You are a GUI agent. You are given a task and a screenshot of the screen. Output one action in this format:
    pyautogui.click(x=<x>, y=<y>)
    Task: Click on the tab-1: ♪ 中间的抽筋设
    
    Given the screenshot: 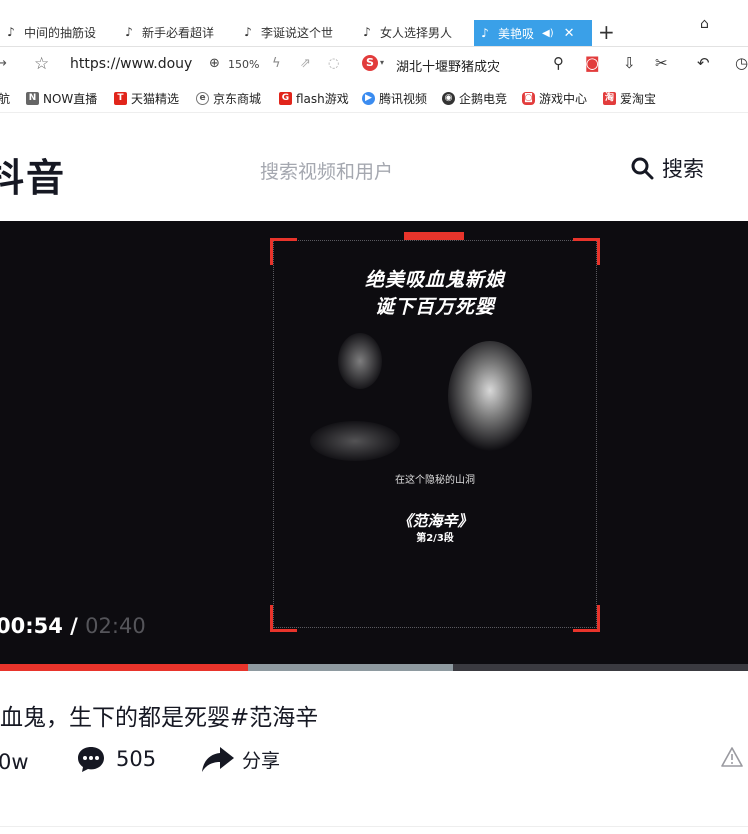 What is the action you would take?
    pyautogui.click(x=60, y=32)
    